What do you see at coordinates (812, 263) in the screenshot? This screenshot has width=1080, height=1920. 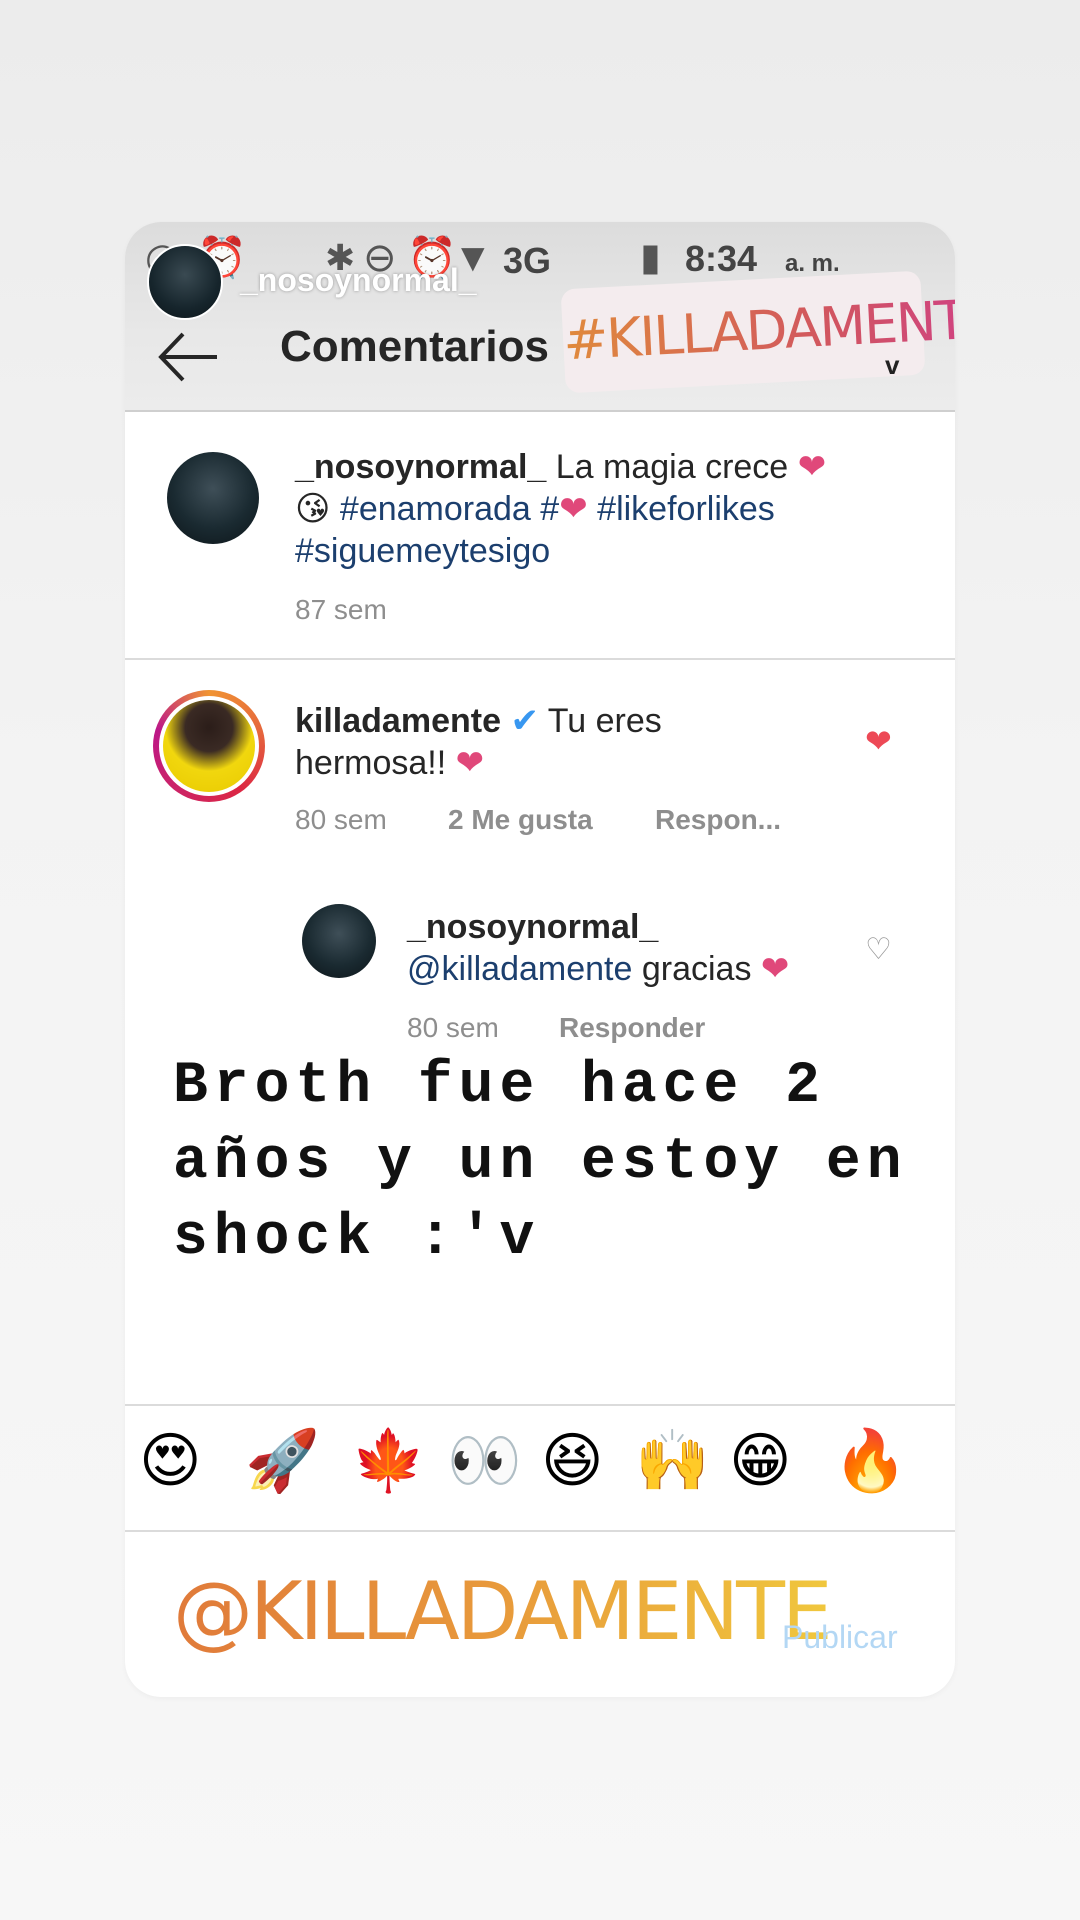 I see `clock-ampm: a. m.` at bounding box center [812, 263].